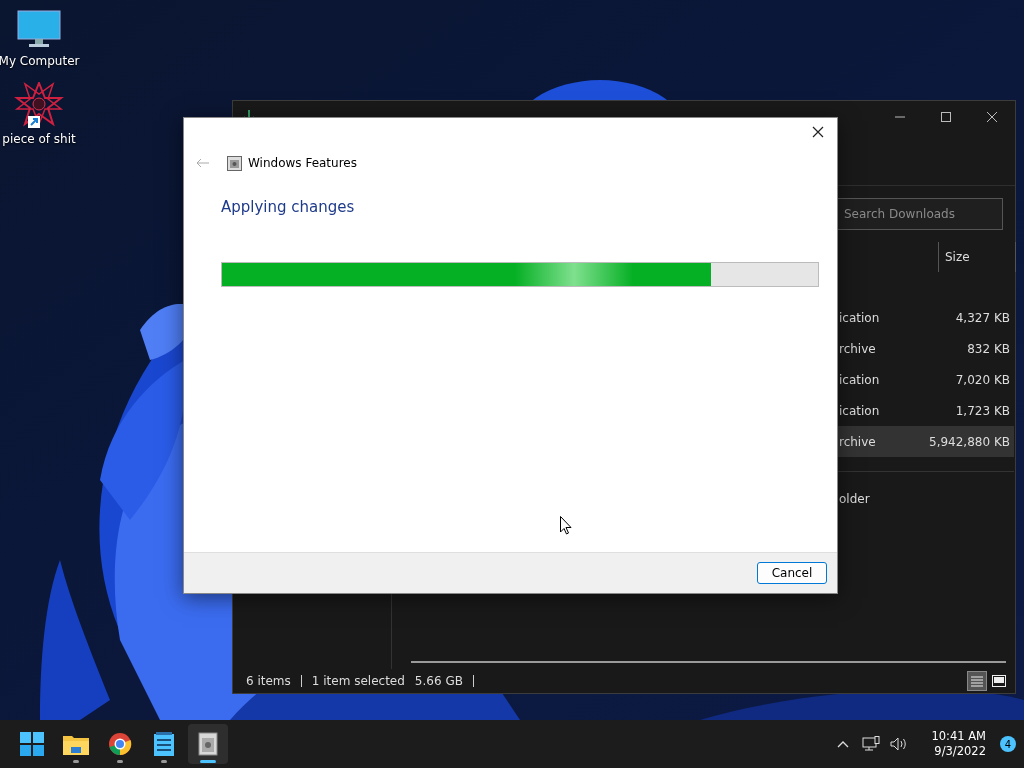 The image size is (1024, 768). Describe the element at coordinates (919, 214) in the screenshot. I see `search-field: Search Downloads` at that location.